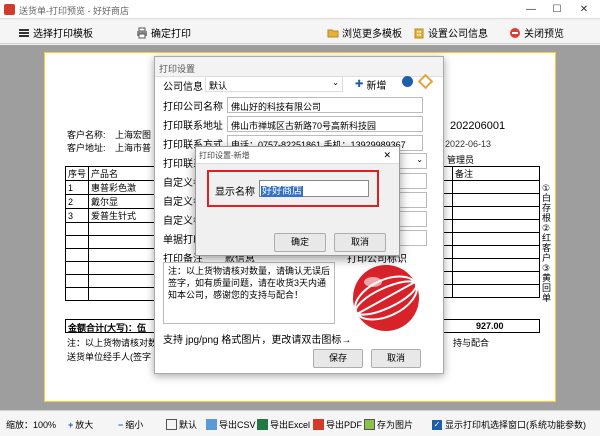 This screenshot has width=600, height=436. What do you see at coordinates (183, 87) in the screenshot?
I see `company-info-label: 公司信息` at bounding box center [183, 87].